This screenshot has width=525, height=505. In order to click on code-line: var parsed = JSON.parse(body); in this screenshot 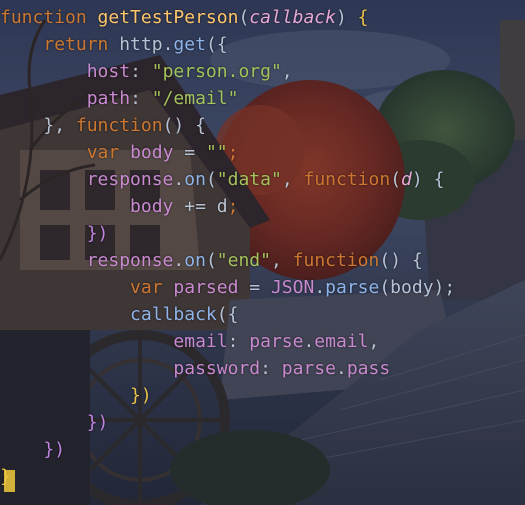, I will do `click(227, 287)`.